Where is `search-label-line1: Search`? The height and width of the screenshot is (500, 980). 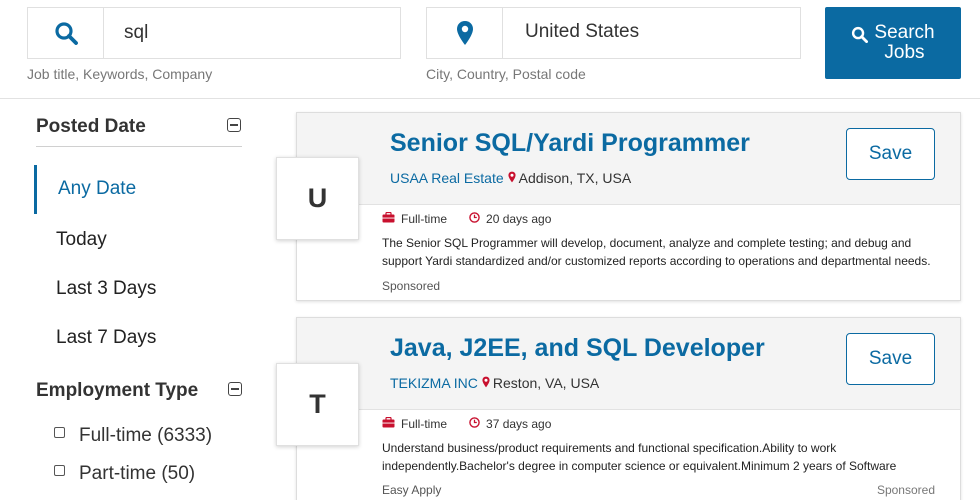 search-label-line1: Search is located at coordinates (904, 32).